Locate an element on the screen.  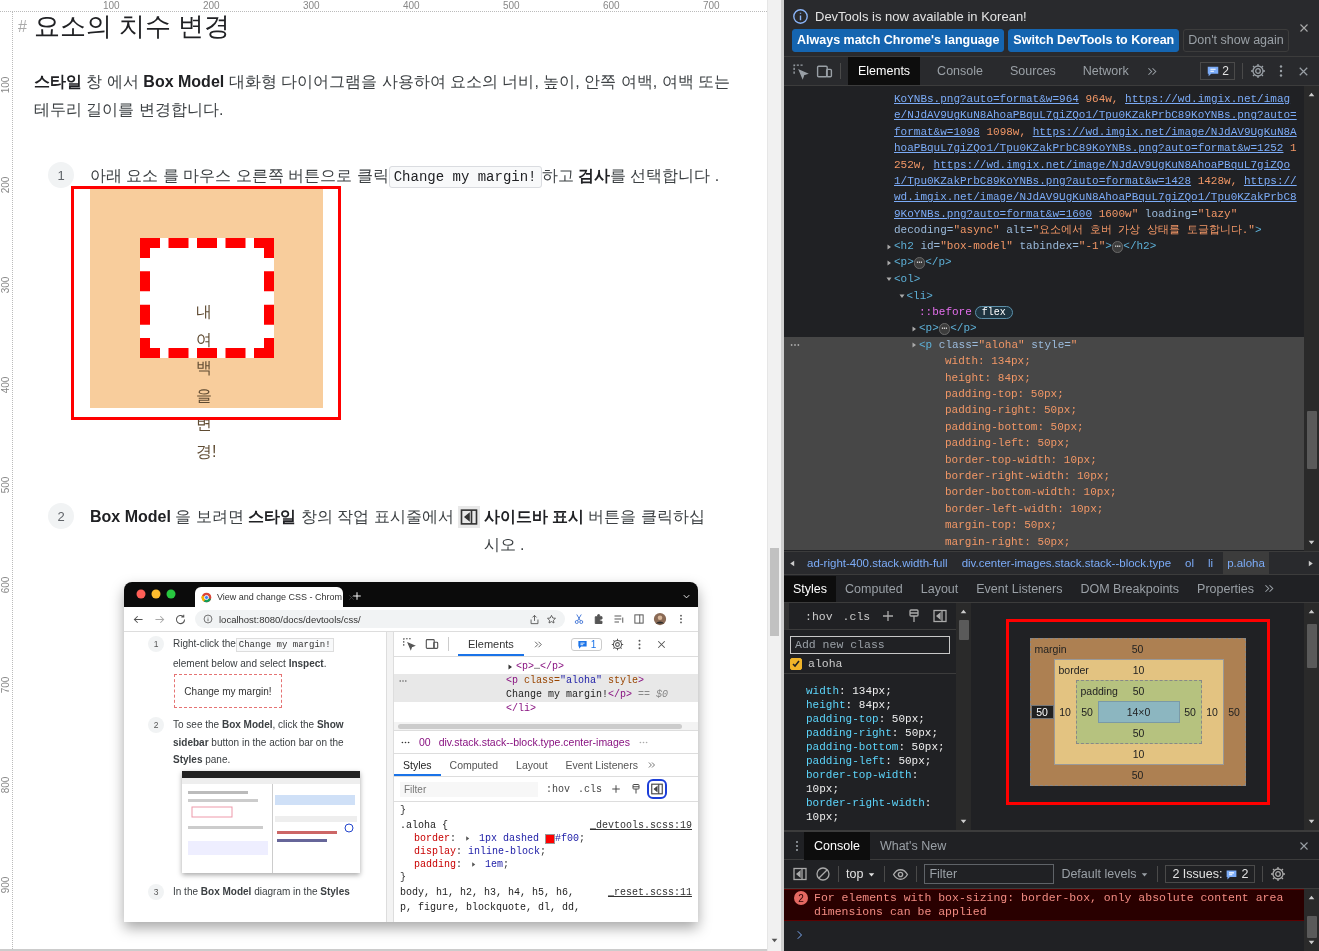
padding-box: padding 50 50 14×0 50 50 is located at coordinates (1138, 712).